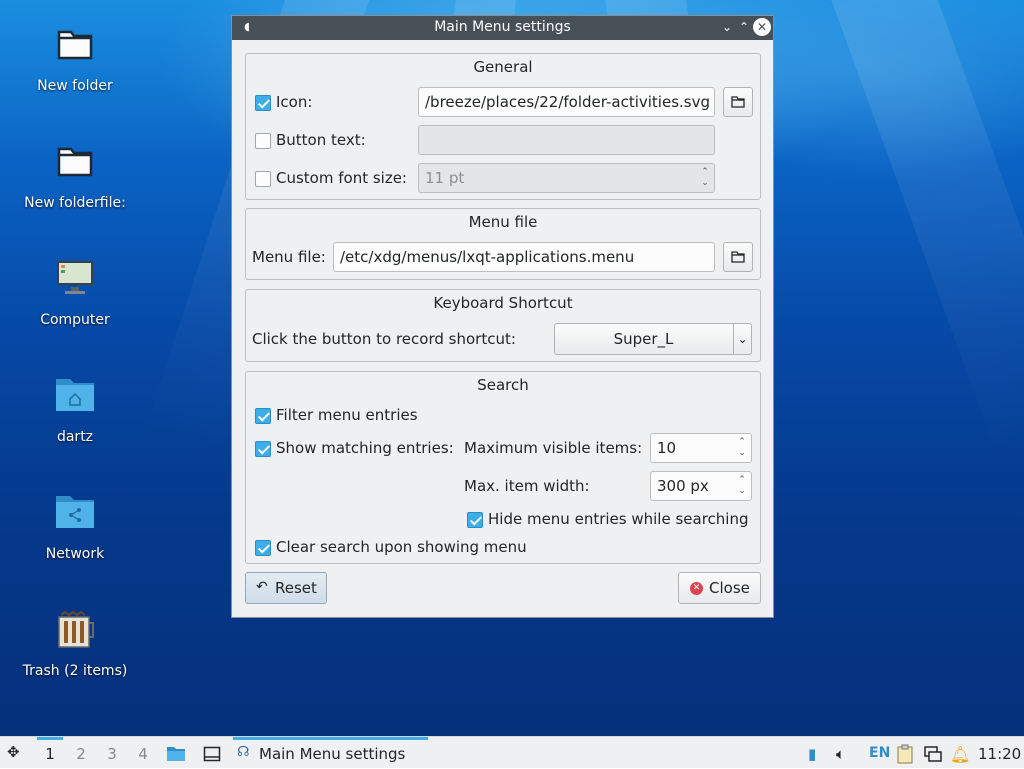 This screenshot has width=1024, height=769. I want to click on reset-button: ↶ Reset, so click(286, 588).